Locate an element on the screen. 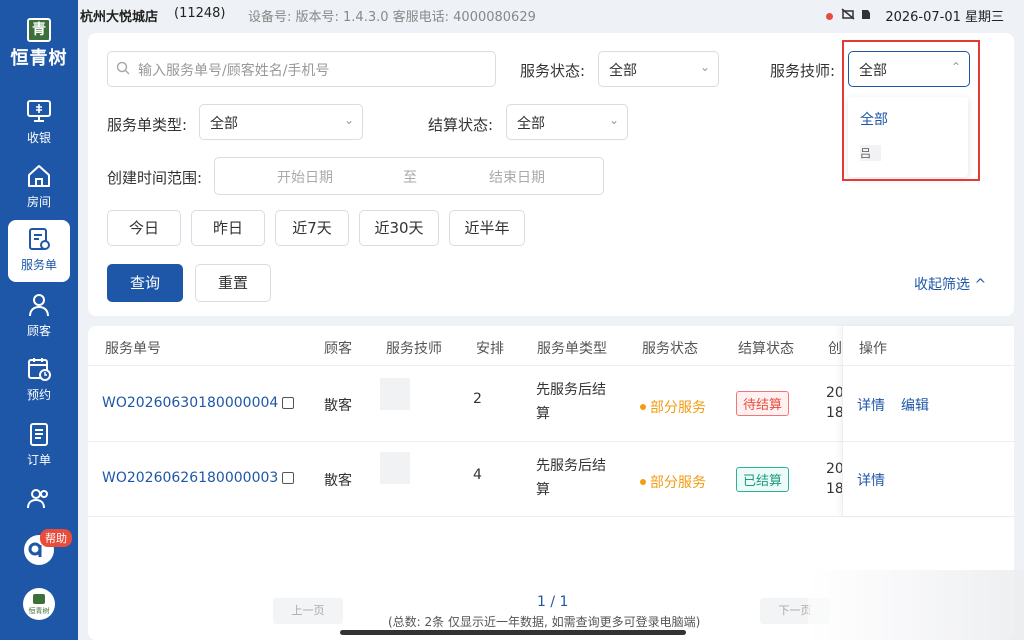 The height and width of the screenshot is (640, 1024). help-badge: 帮助 is located at coordinates (56, 538).